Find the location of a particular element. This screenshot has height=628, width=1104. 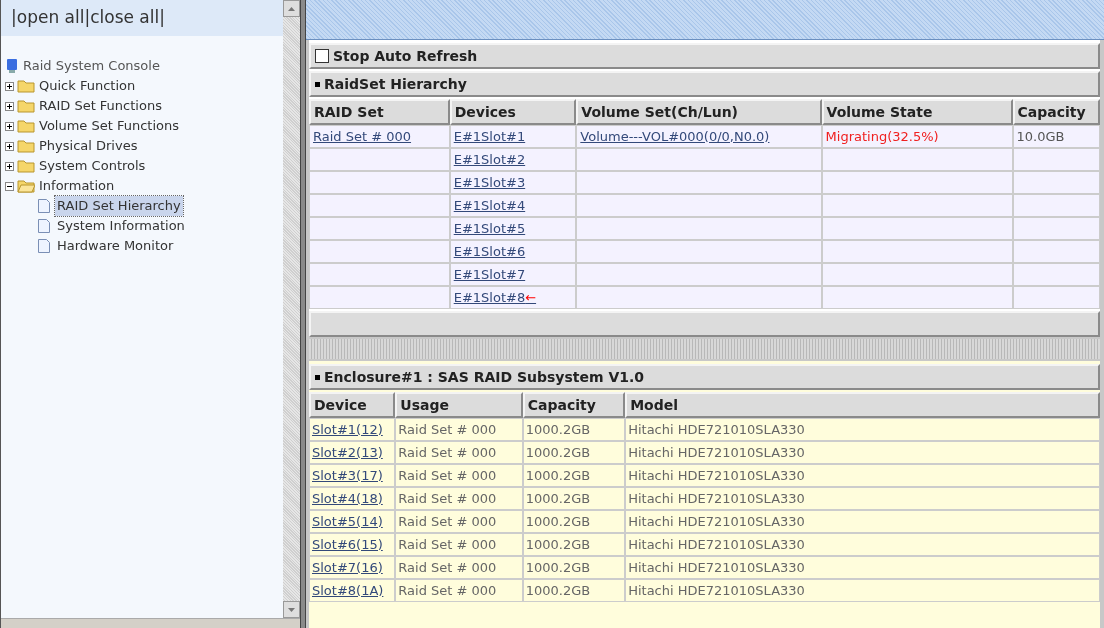

tree-folder: Quick Function is located at coordinates (87, 86).